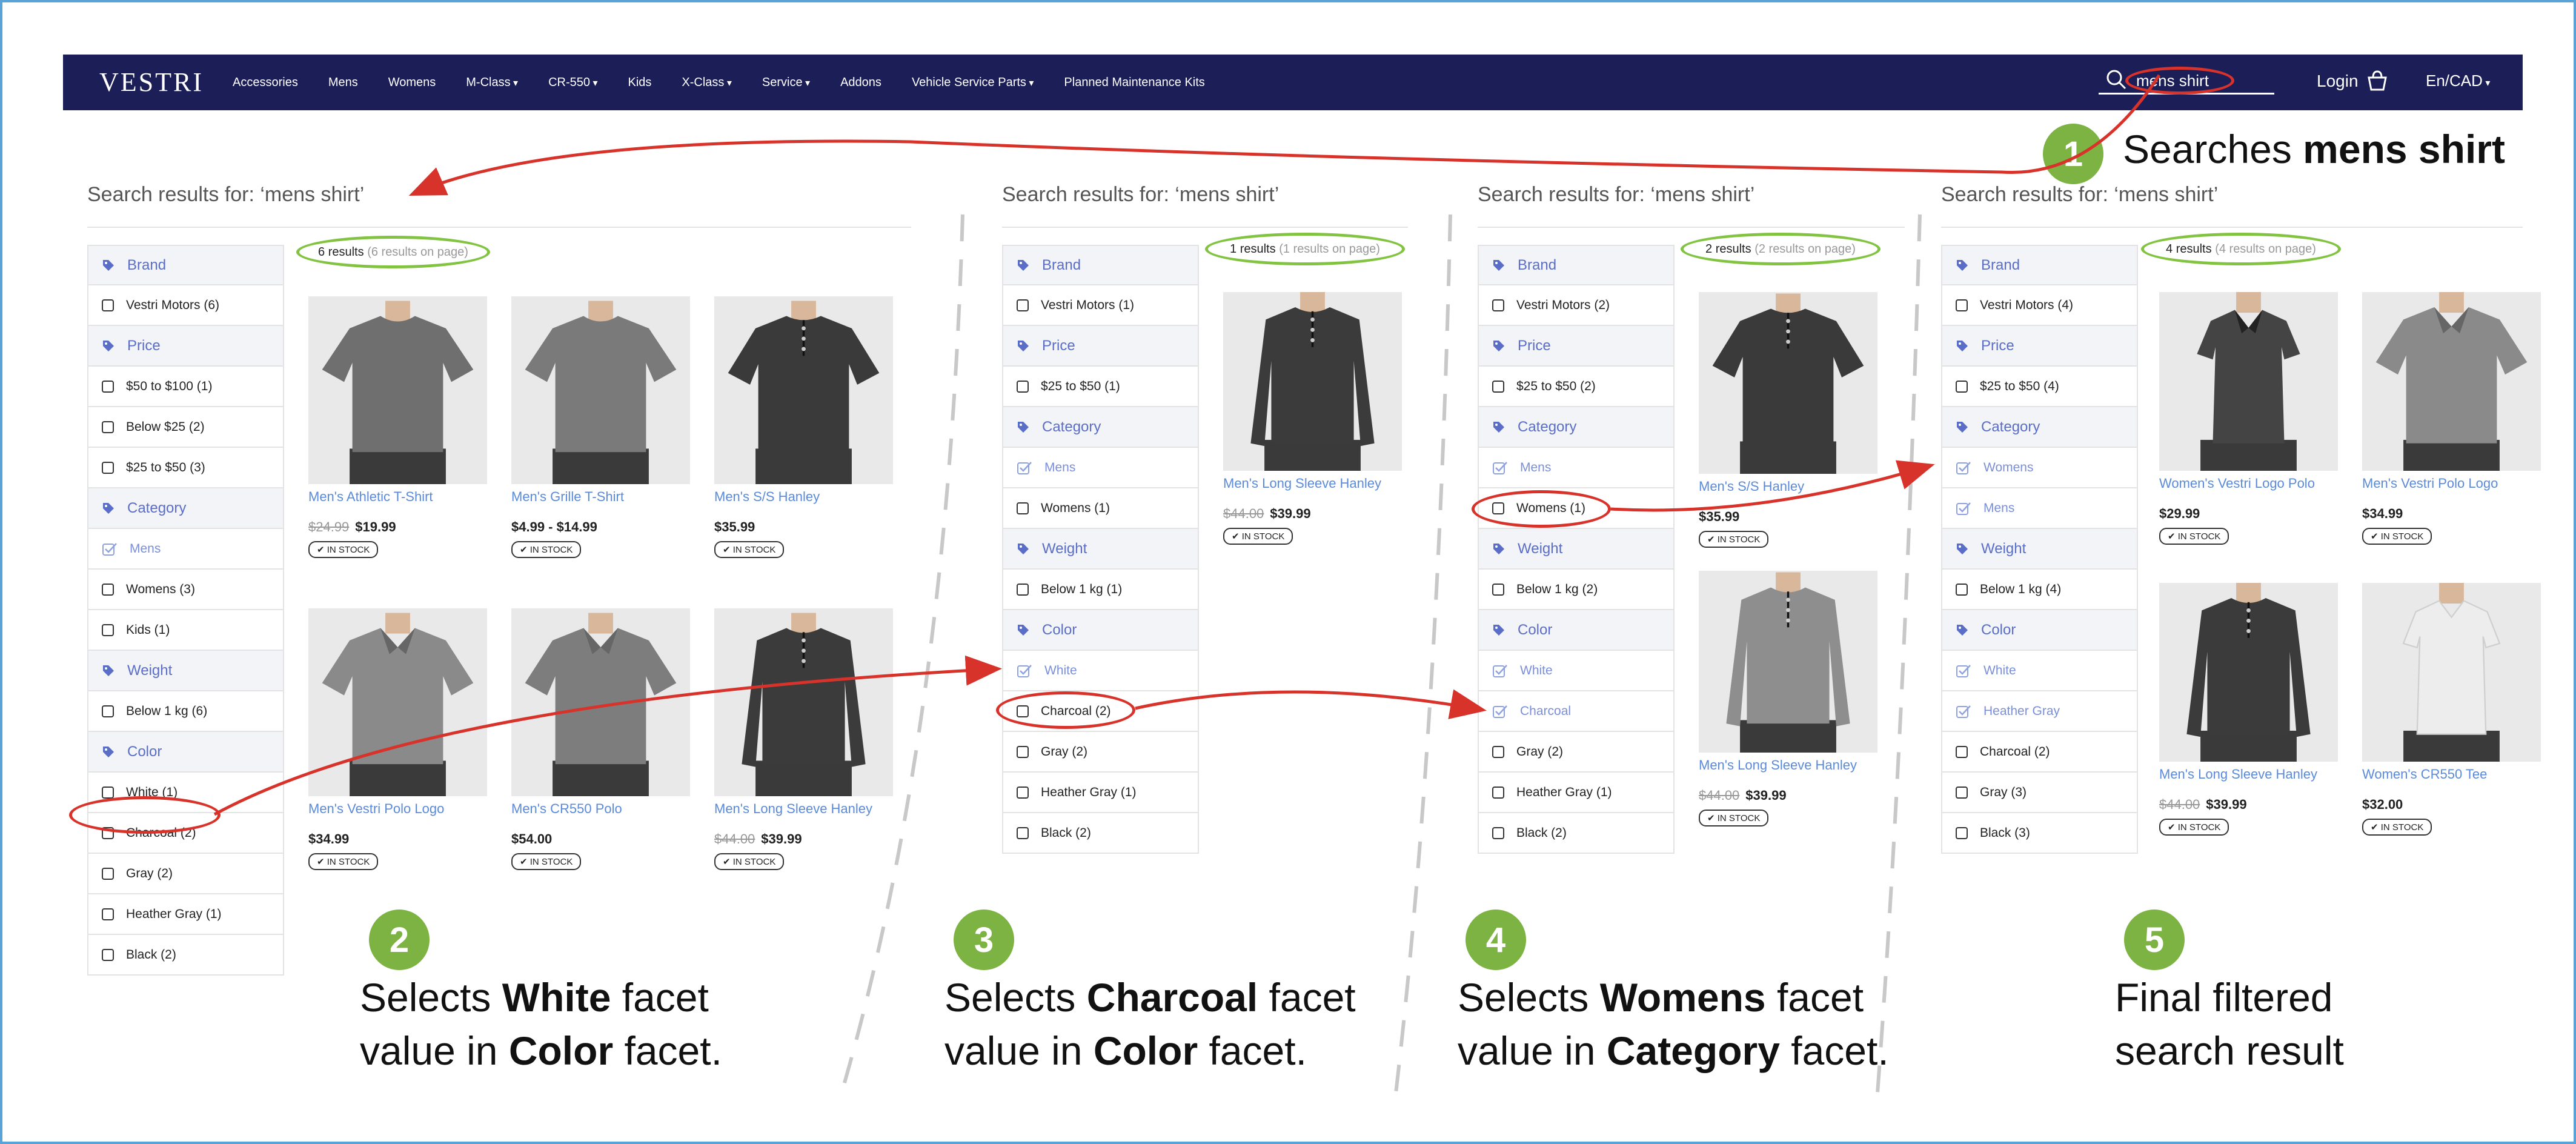 The height and width of the screenshot is (1144, 2576). I want to click on charcoal-facet-circle, so click(1065, 710).